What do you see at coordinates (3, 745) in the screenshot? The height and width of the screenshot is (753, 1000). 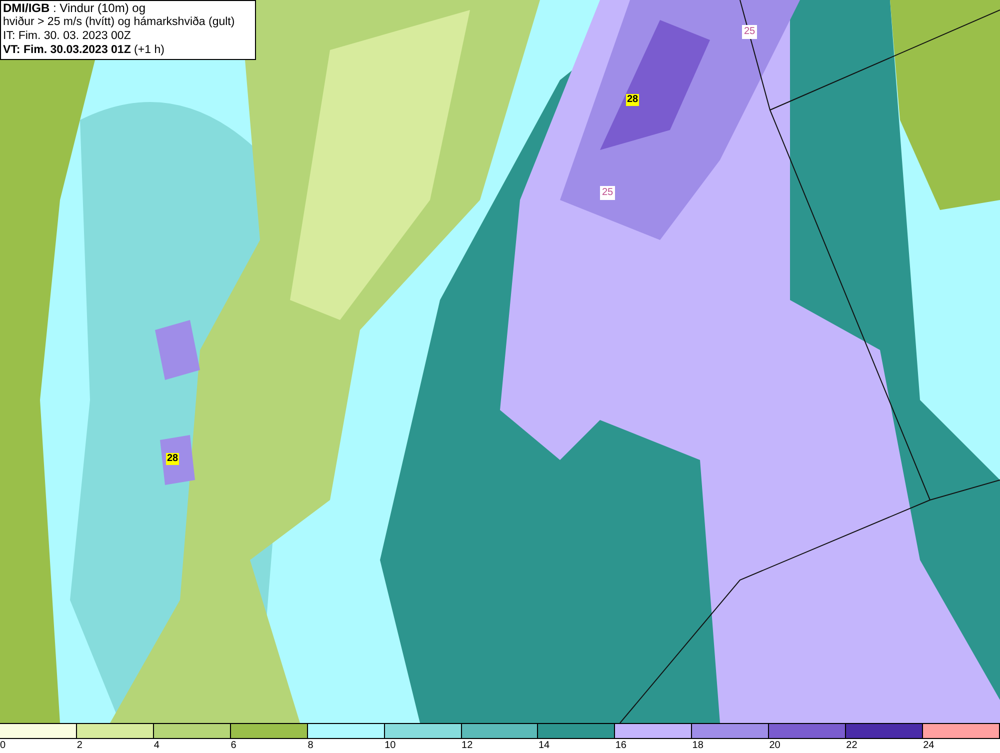 I see `legend-tick-label: 0` at bounding box center [3, 745].